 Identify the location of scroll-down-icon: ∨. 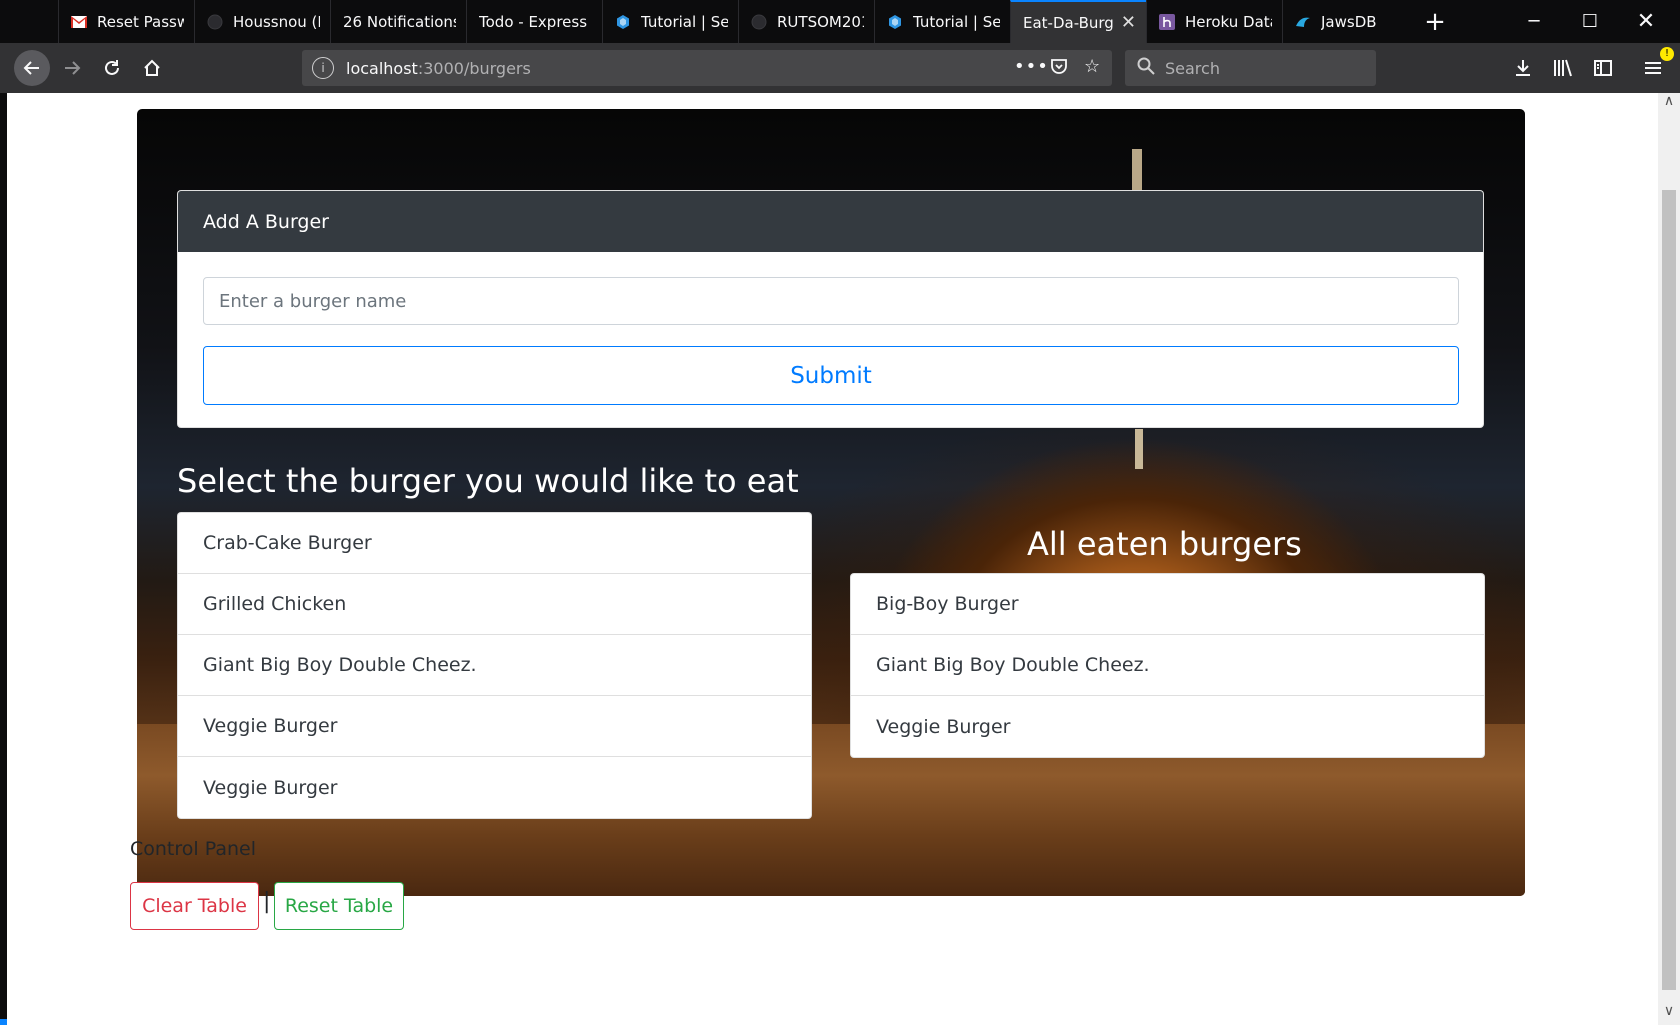
(1669, 1011).